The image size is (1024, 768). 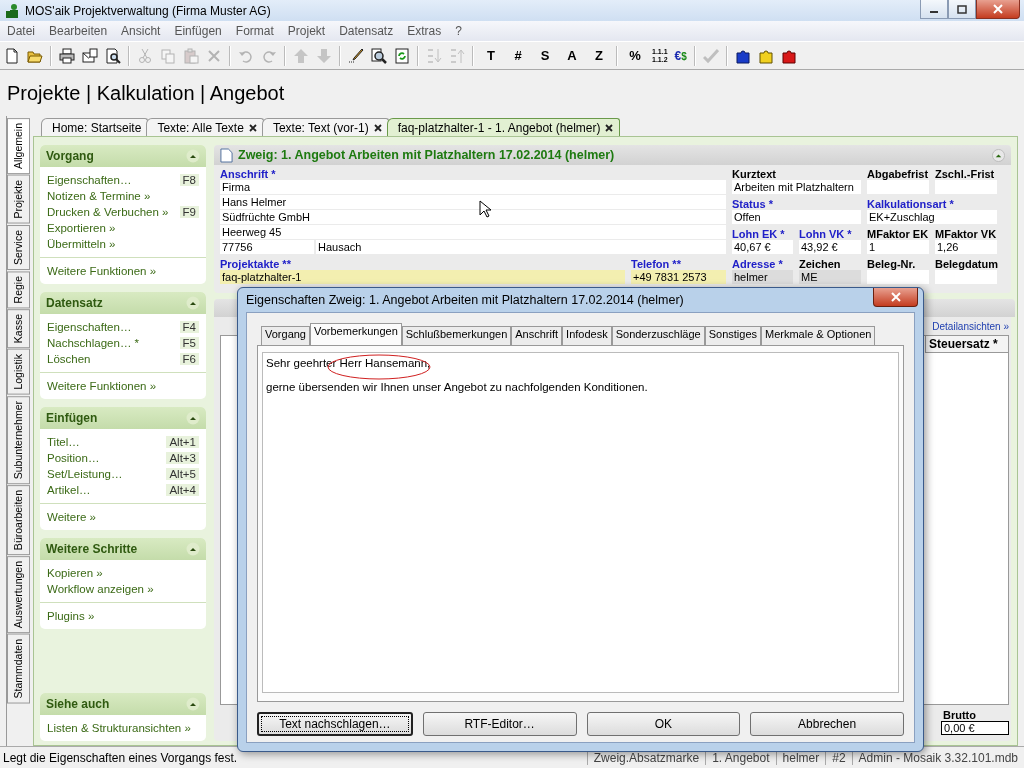 I want to click on details-link: Detailansichten », so click(x=970, y=326).